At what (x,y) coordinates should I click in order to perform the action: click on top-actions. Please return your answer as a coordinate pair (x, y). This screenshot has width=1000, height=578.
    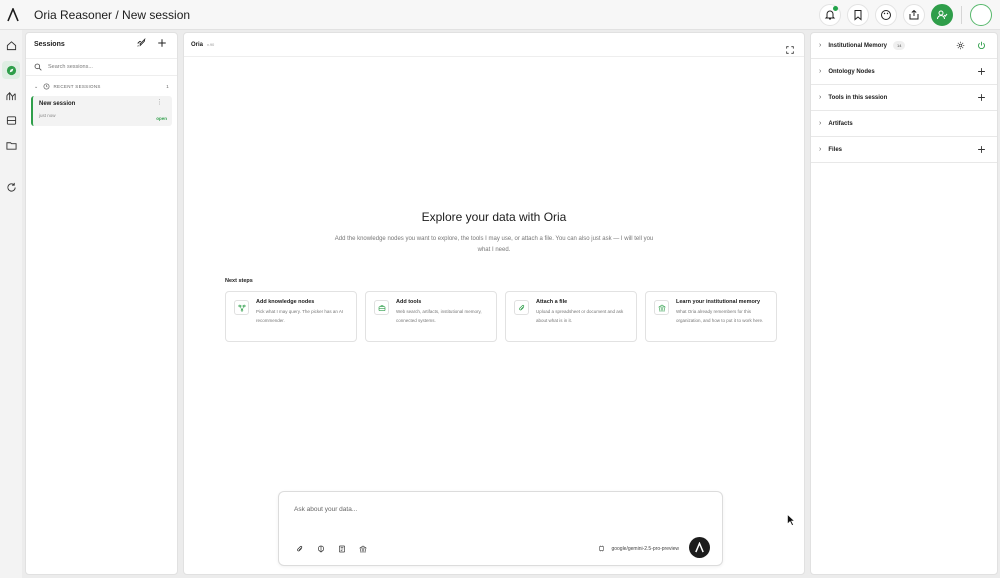
    Looking at the image, I should click on (905, 15).